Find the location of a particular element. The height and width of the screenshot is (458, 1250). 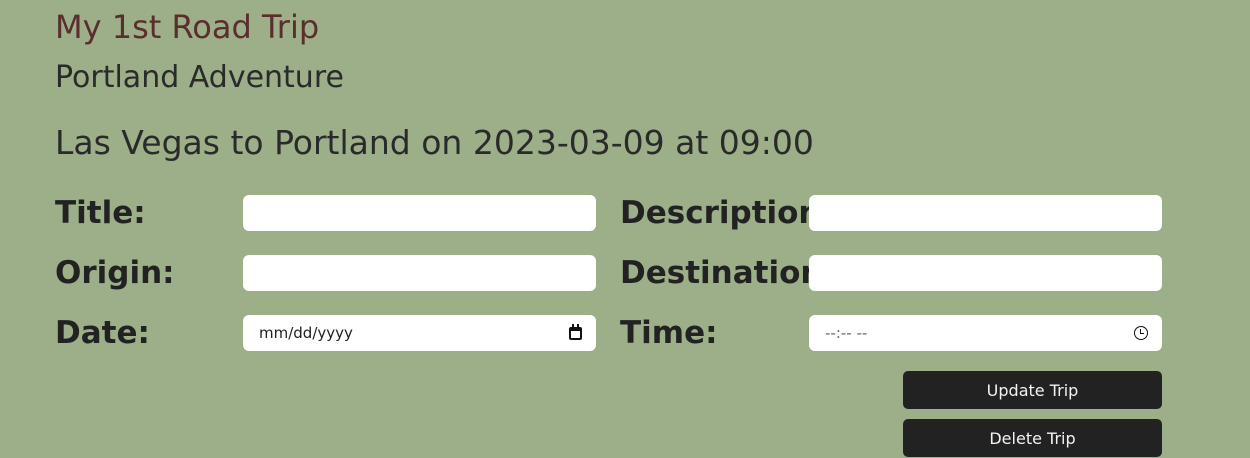

clock-icon is located at coordinates (1141, 333).